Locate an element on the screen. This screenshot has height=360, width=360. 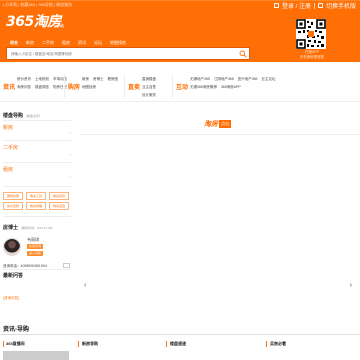
chevron-left-icon: ‹ is located at coordinates (85, 285).